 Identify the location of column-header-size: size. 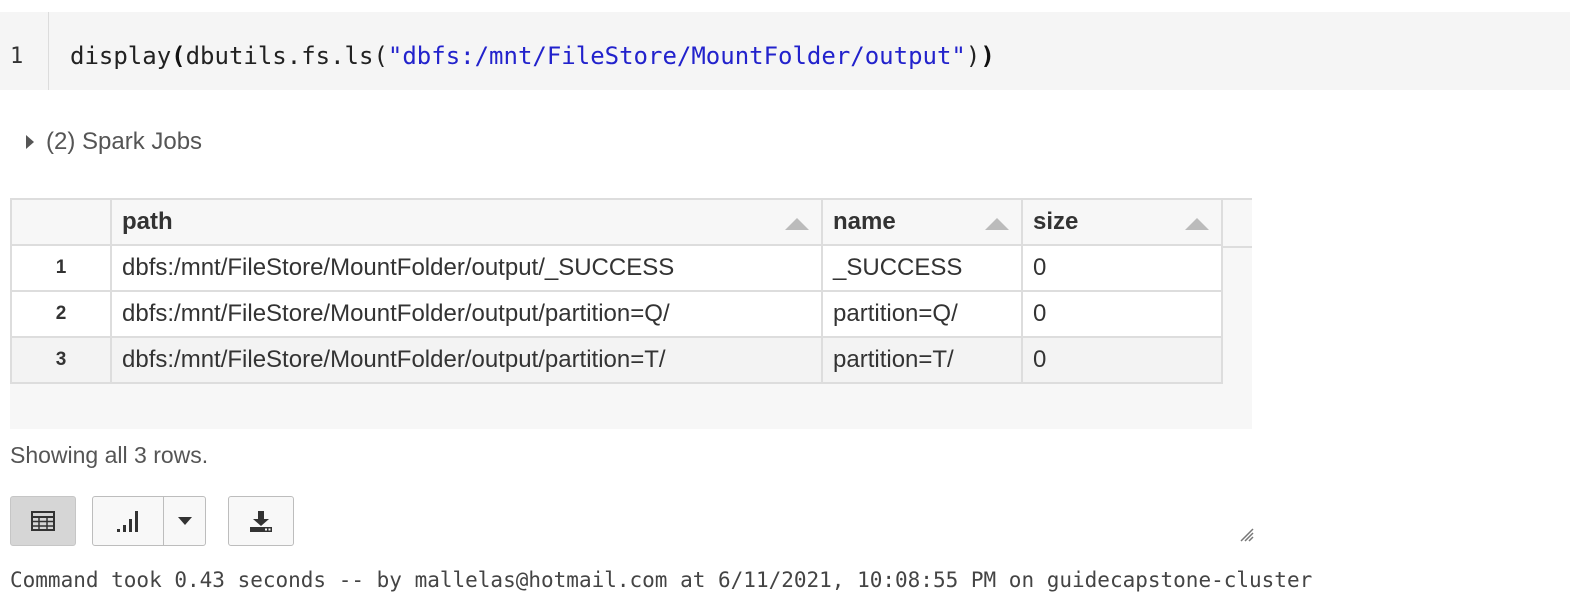
(1122, 222).